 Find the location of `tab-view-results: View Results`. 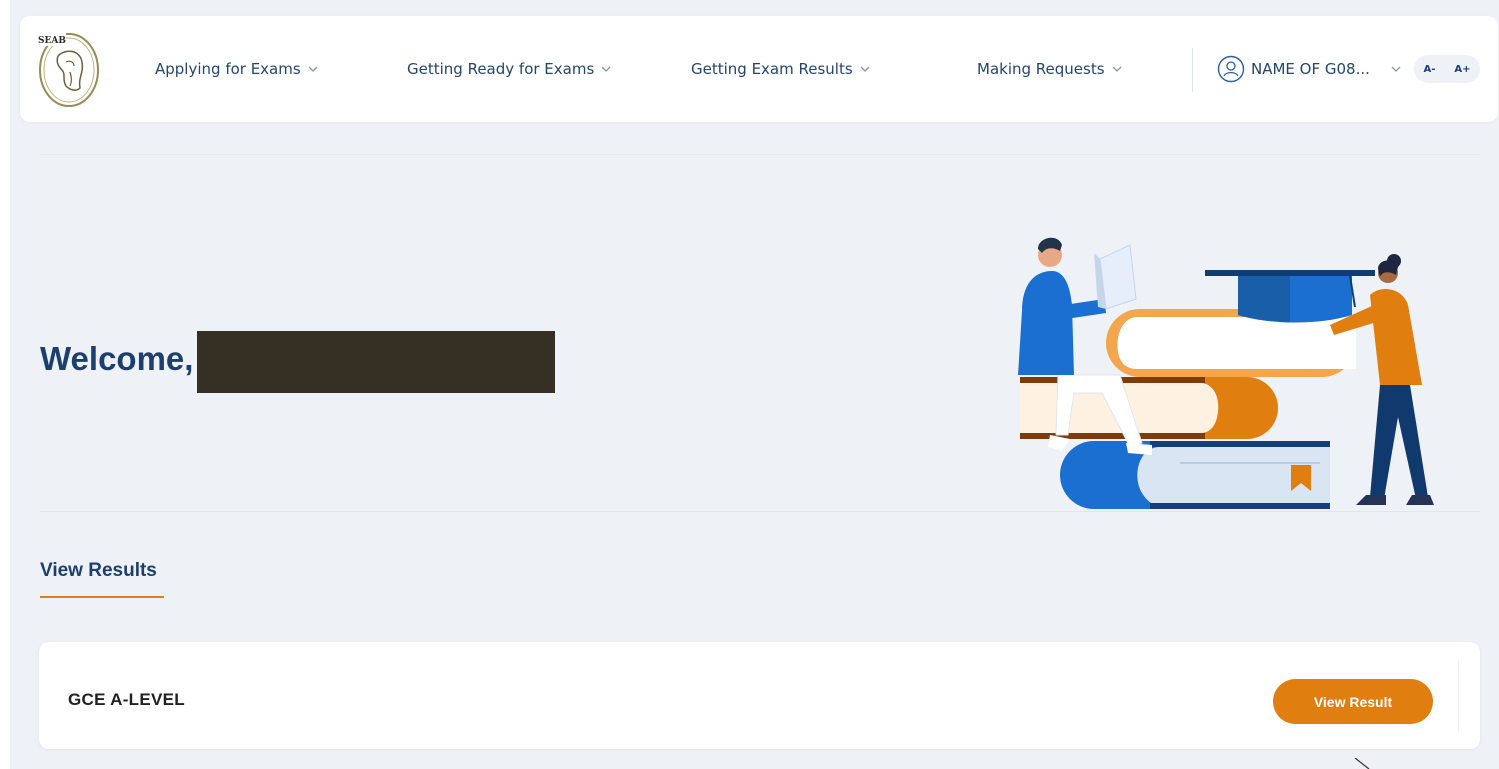

tab-view-results: View Results is located at coordinates (98, 571).